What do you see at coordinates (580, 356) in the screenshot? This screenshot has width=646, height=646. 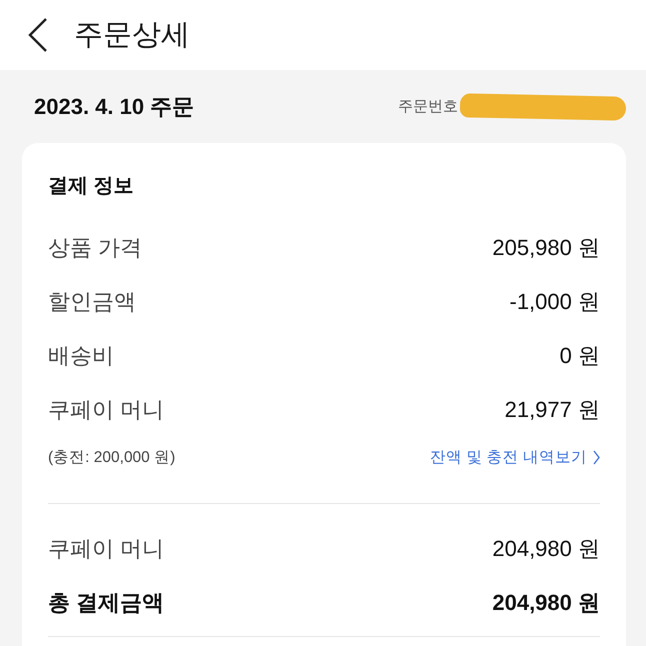 I see `row-value: 0 원` at bounding box center [580, 356].